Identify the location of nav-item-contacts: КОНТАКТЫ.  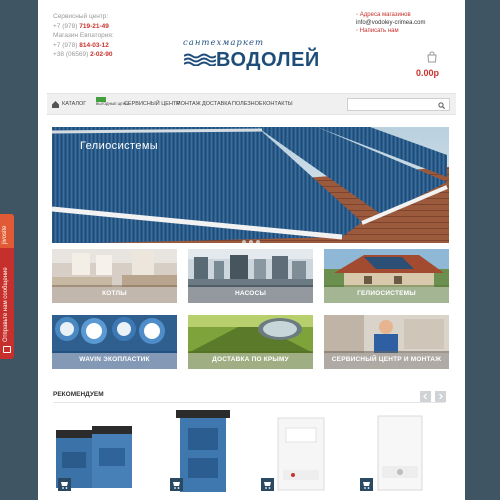
(278, 104).